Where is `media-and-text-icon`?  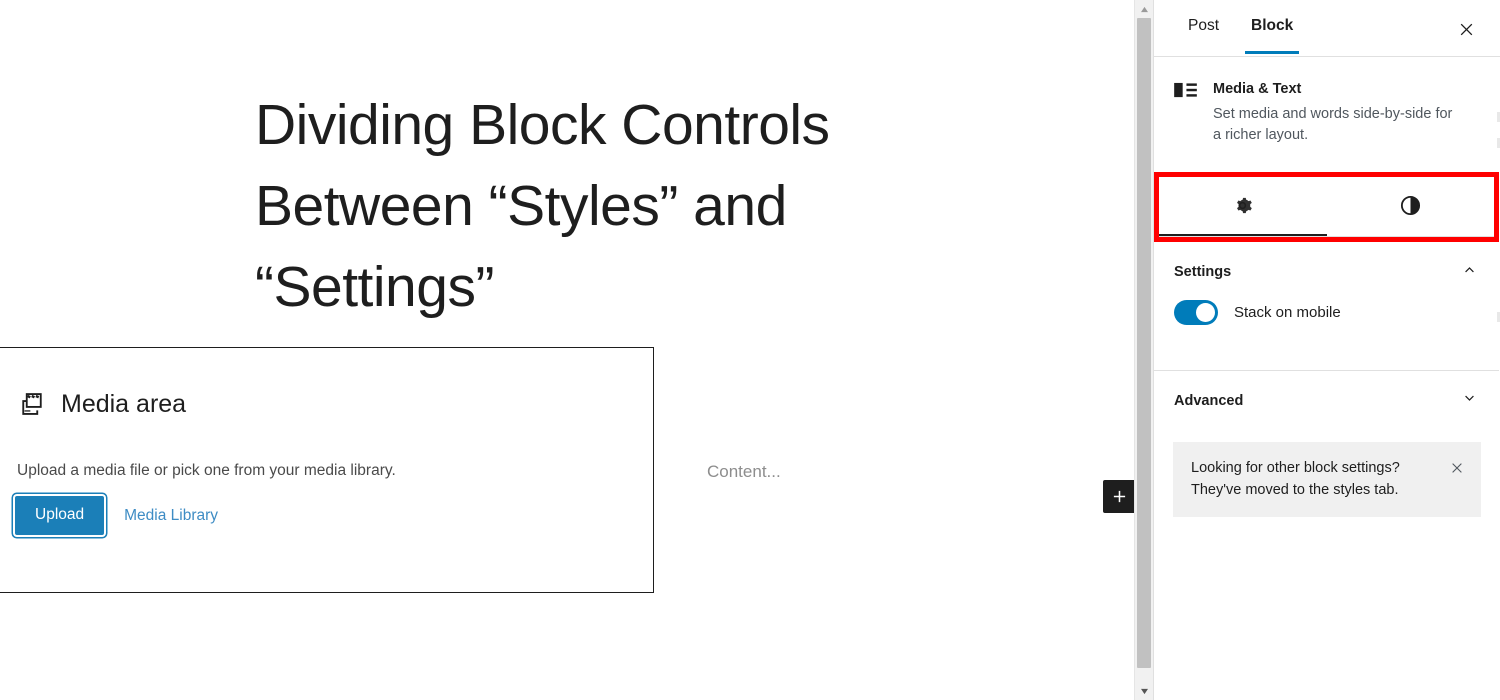
media-and-text-icon is located at coordinates (1185, 114).